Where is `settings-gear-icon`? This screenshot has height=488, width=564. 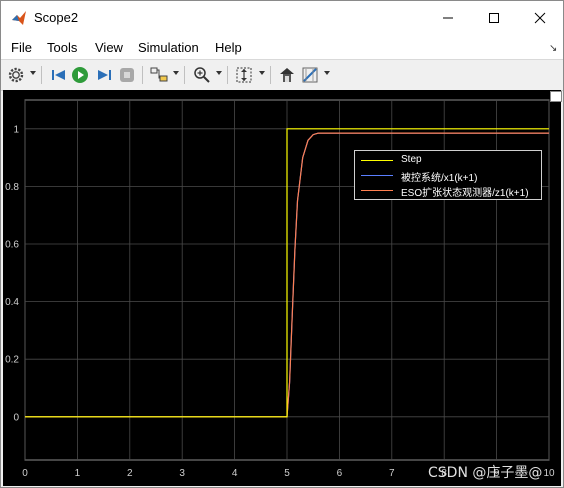
settings-gear-icon is located at coordinates (16, 75).